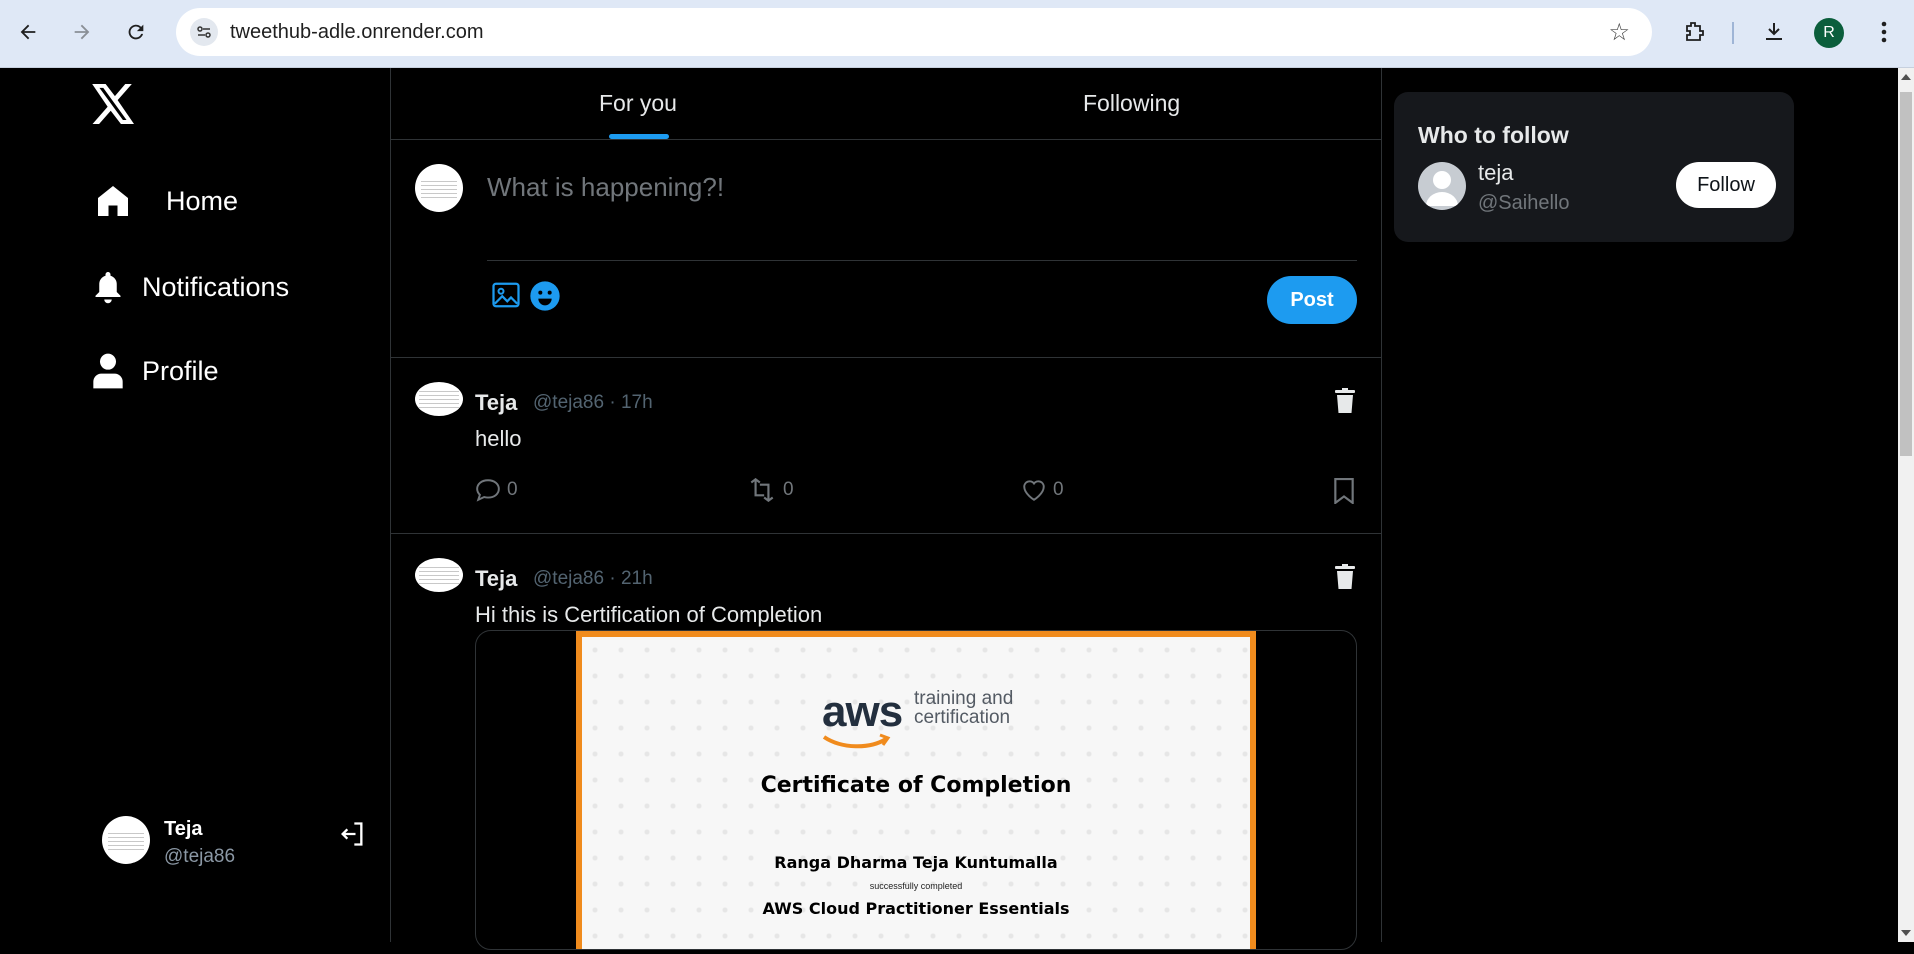 The height and width of the screenshot is (954, 1914). Describe the element at coordinates (108, 287) in the screenshot. I see `bell-icon` at that location.